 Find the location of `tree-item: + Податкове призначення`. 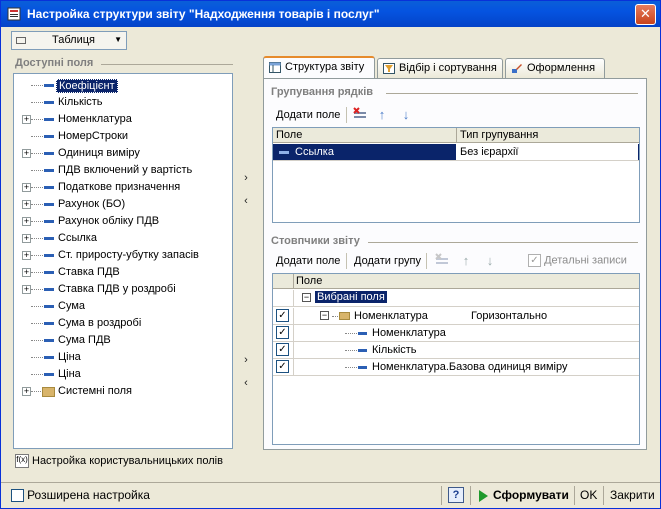

tree-item: + Податкове призначення is located at coordinates (123, 187).